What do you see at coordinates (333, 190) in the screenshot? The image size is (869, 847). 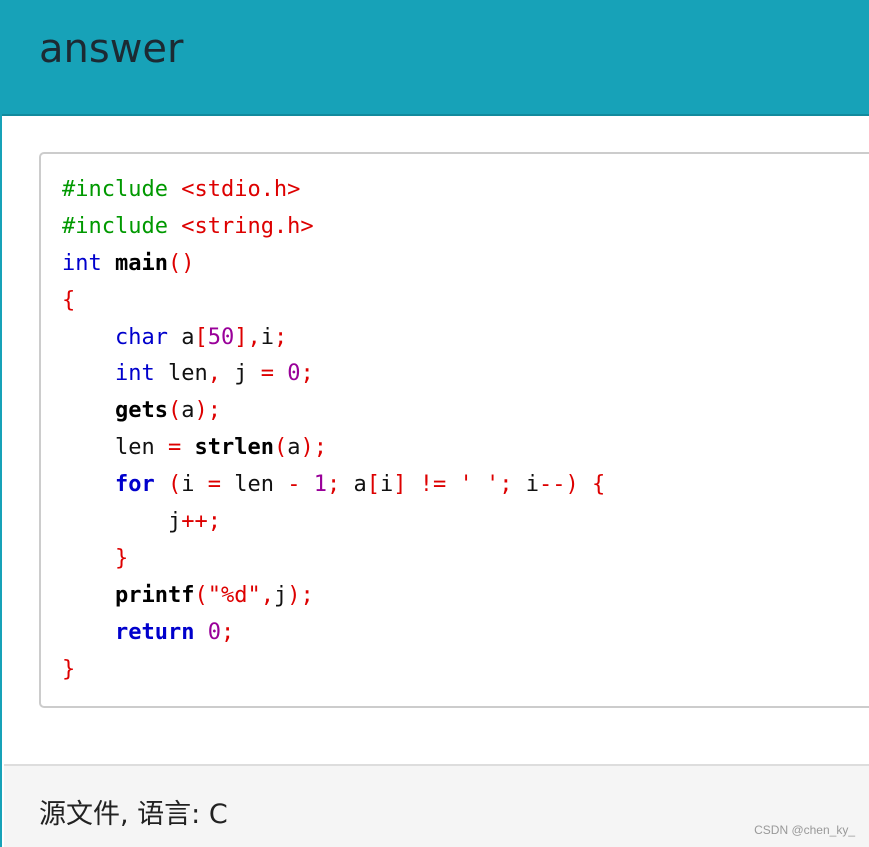 I see `code-line: #include <stdio.h>` at bounding box center [333, 190].